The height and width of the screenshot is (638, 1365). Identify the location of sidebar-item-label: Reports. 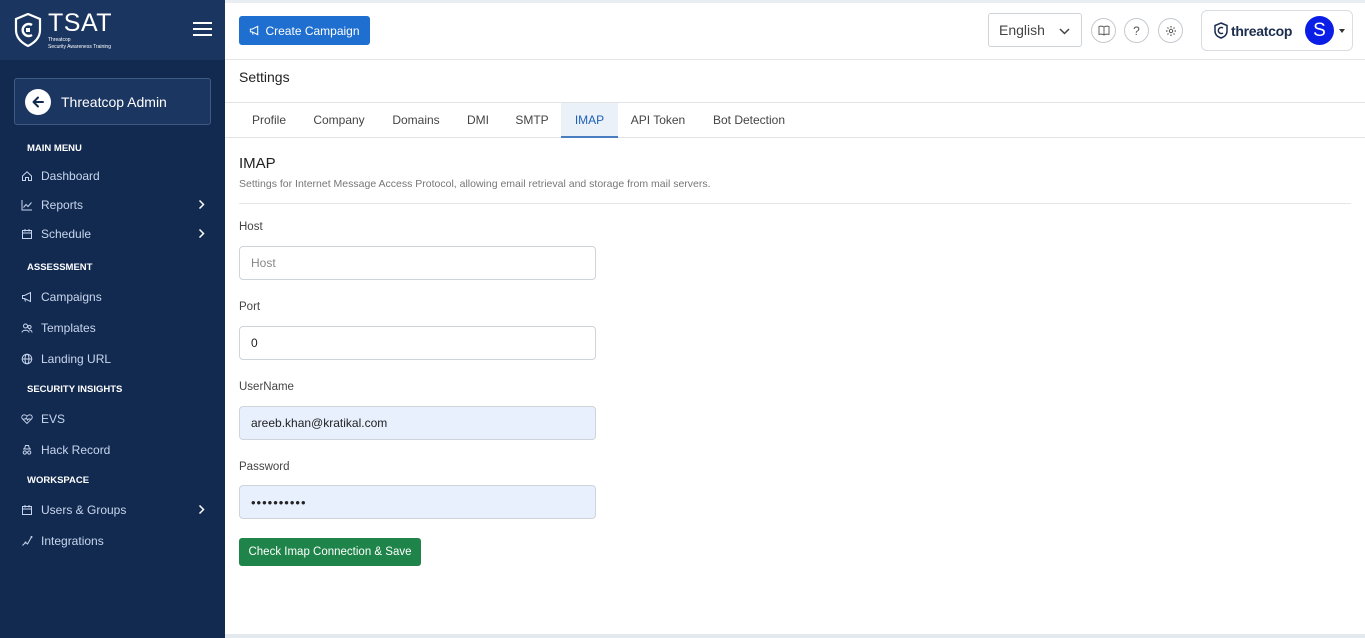
(62, 204).